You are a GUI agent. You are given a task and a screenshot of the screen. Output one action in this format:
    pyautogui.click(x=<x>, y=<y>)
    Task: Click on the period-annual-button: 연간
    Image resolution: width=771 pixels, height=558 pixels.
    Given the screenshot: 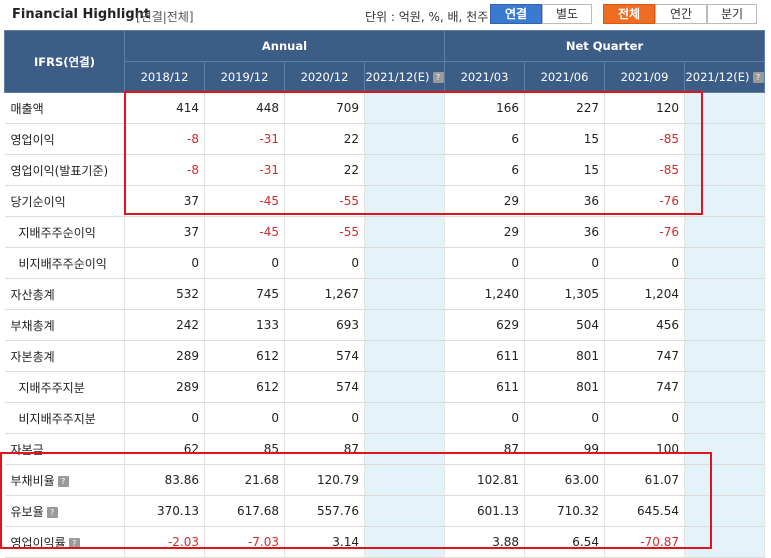 What is the action you would take?
    pyautogui.click(x=681, y=14)
    